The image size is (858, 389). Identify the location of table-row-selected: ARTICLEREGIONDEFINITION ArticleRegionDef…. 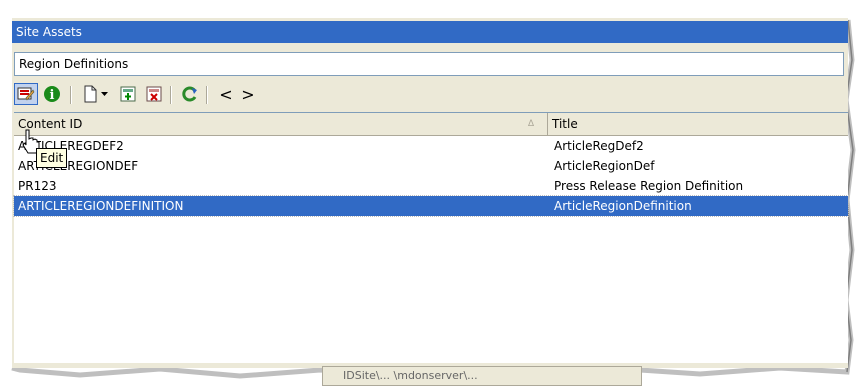
(431, 206).